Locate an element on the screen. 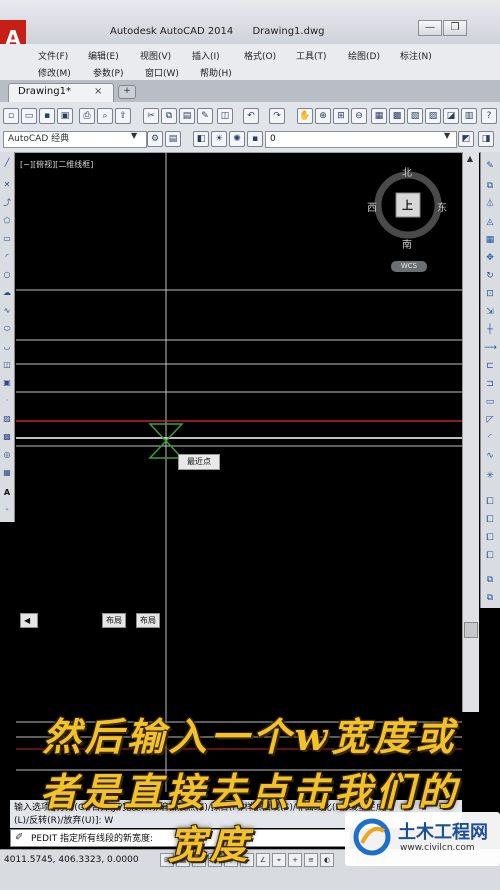 The height and width of the screenshot is (890, 500). pan-icon: ✋ is located at coordinates (305, 116).